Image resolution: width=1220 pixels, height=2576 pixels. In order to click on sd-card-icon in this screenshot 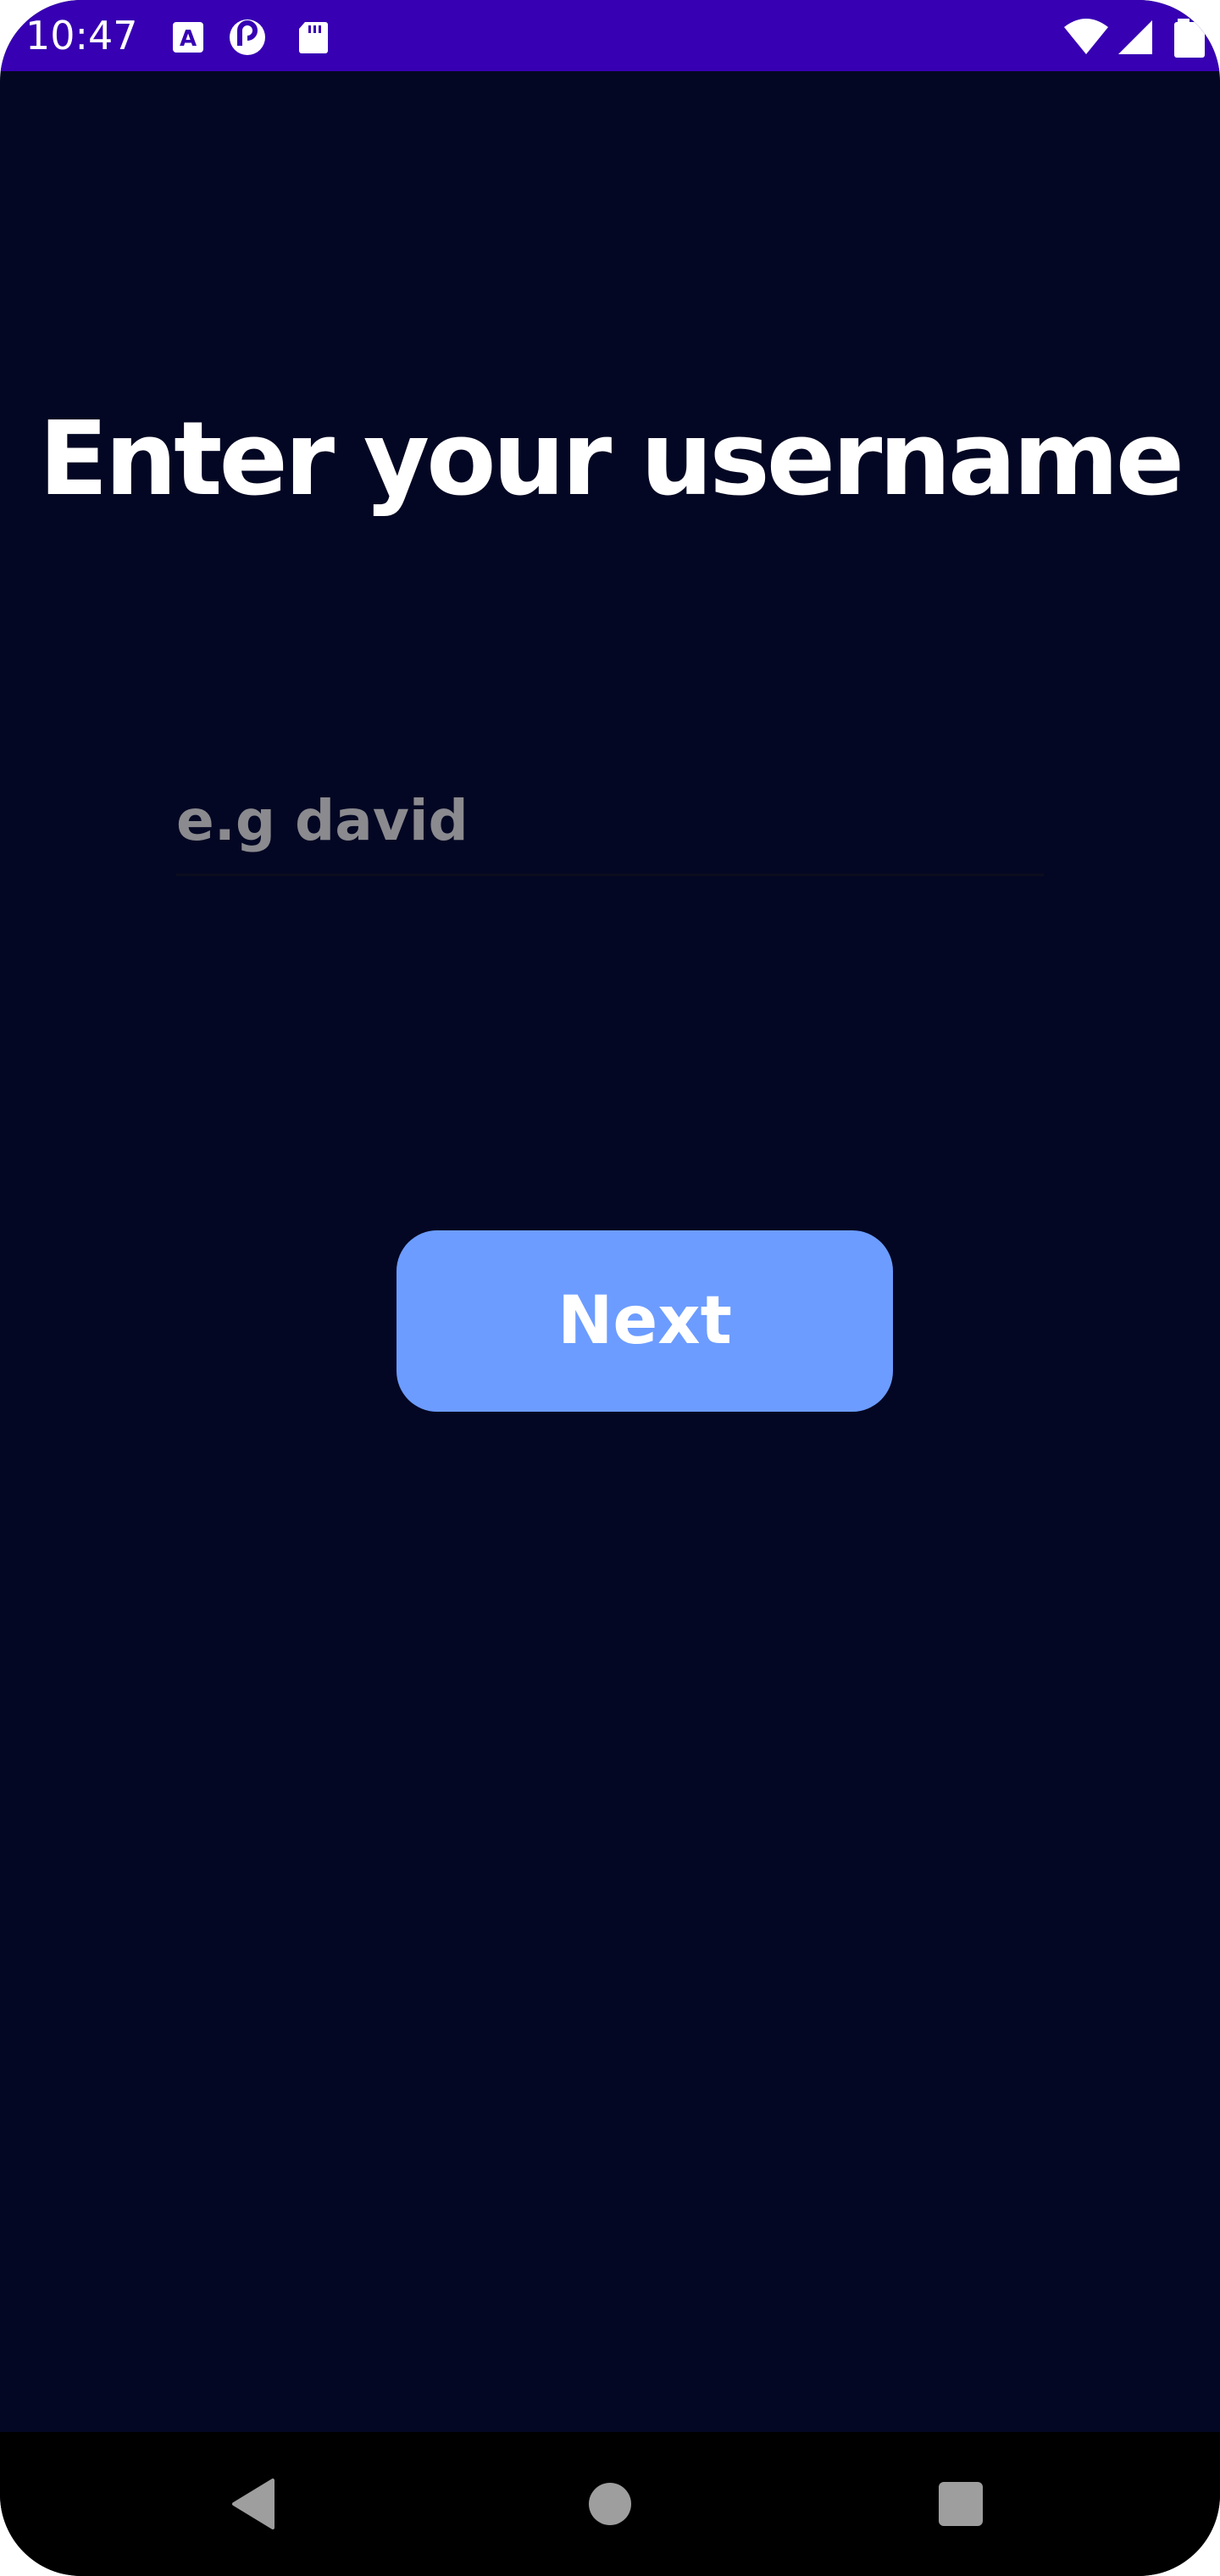, I will do `click(313, 37)`.